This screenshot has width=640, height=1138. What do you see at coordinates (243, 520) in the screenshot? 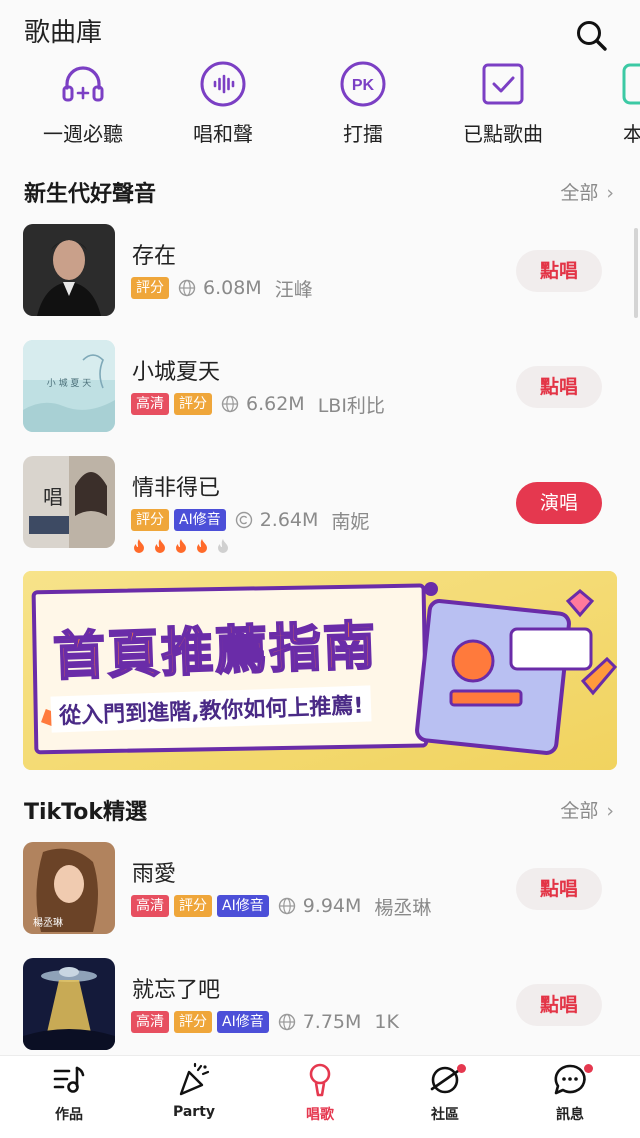
I see `copyright-icon` at bounding box center [243, 520].